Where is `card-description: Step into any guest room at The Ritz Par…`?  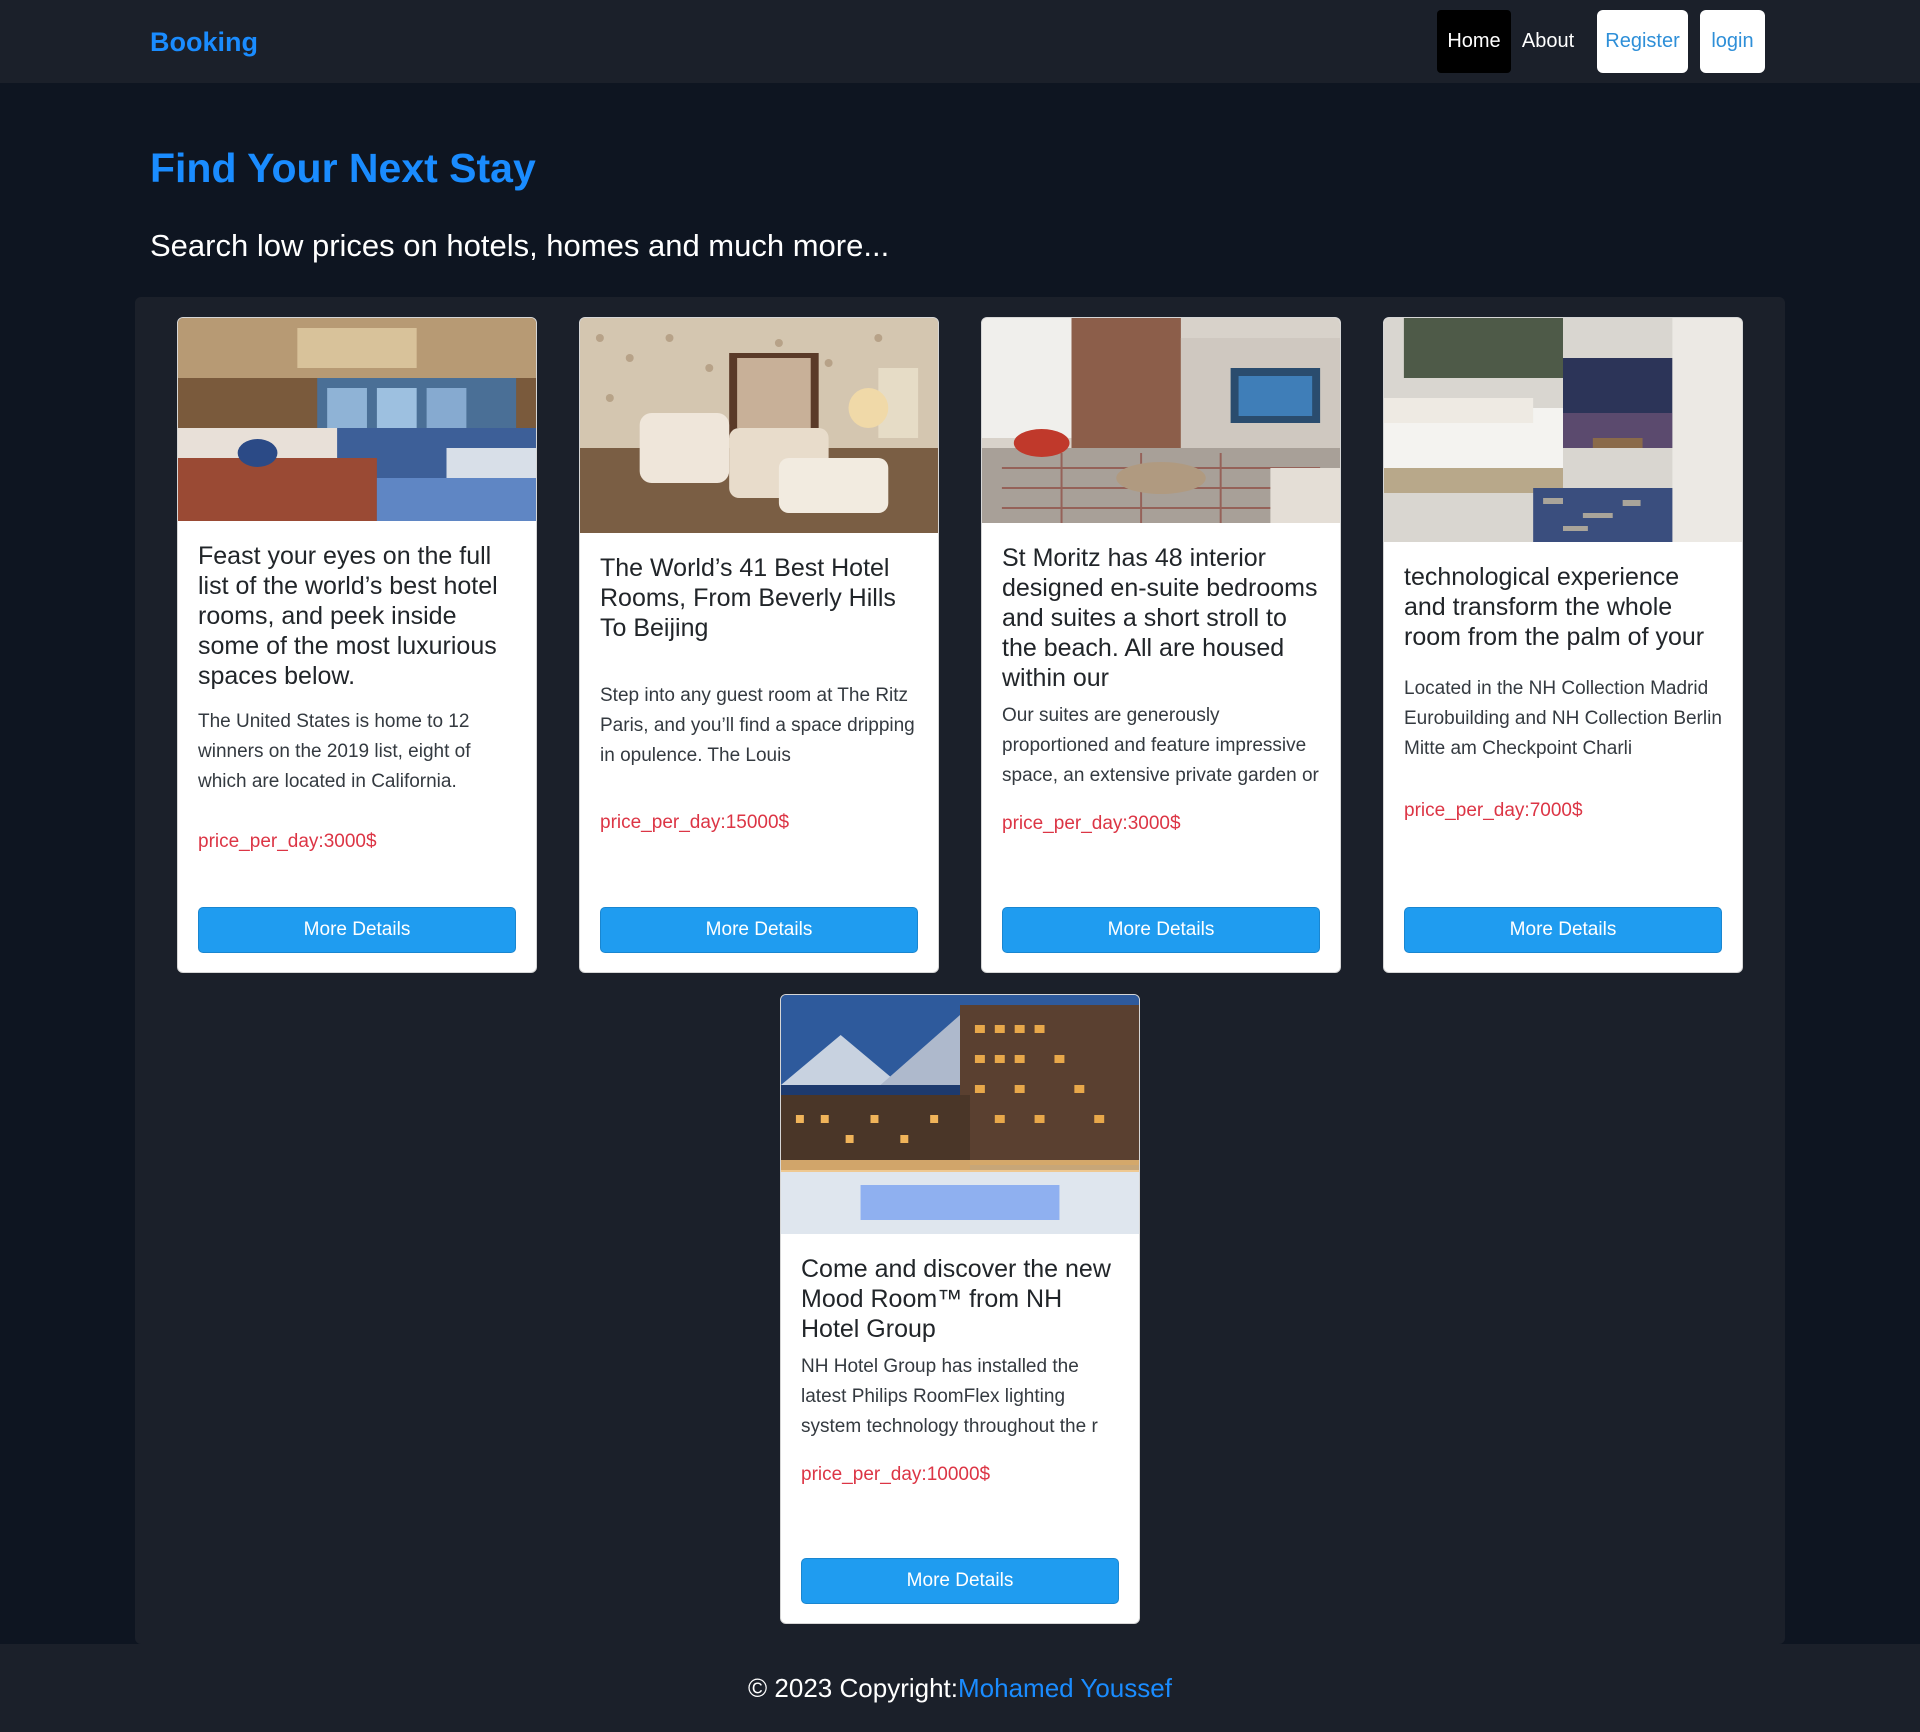
card-description: Step into any guest room at The Ritz Par… is located at coordinates (757, 725).